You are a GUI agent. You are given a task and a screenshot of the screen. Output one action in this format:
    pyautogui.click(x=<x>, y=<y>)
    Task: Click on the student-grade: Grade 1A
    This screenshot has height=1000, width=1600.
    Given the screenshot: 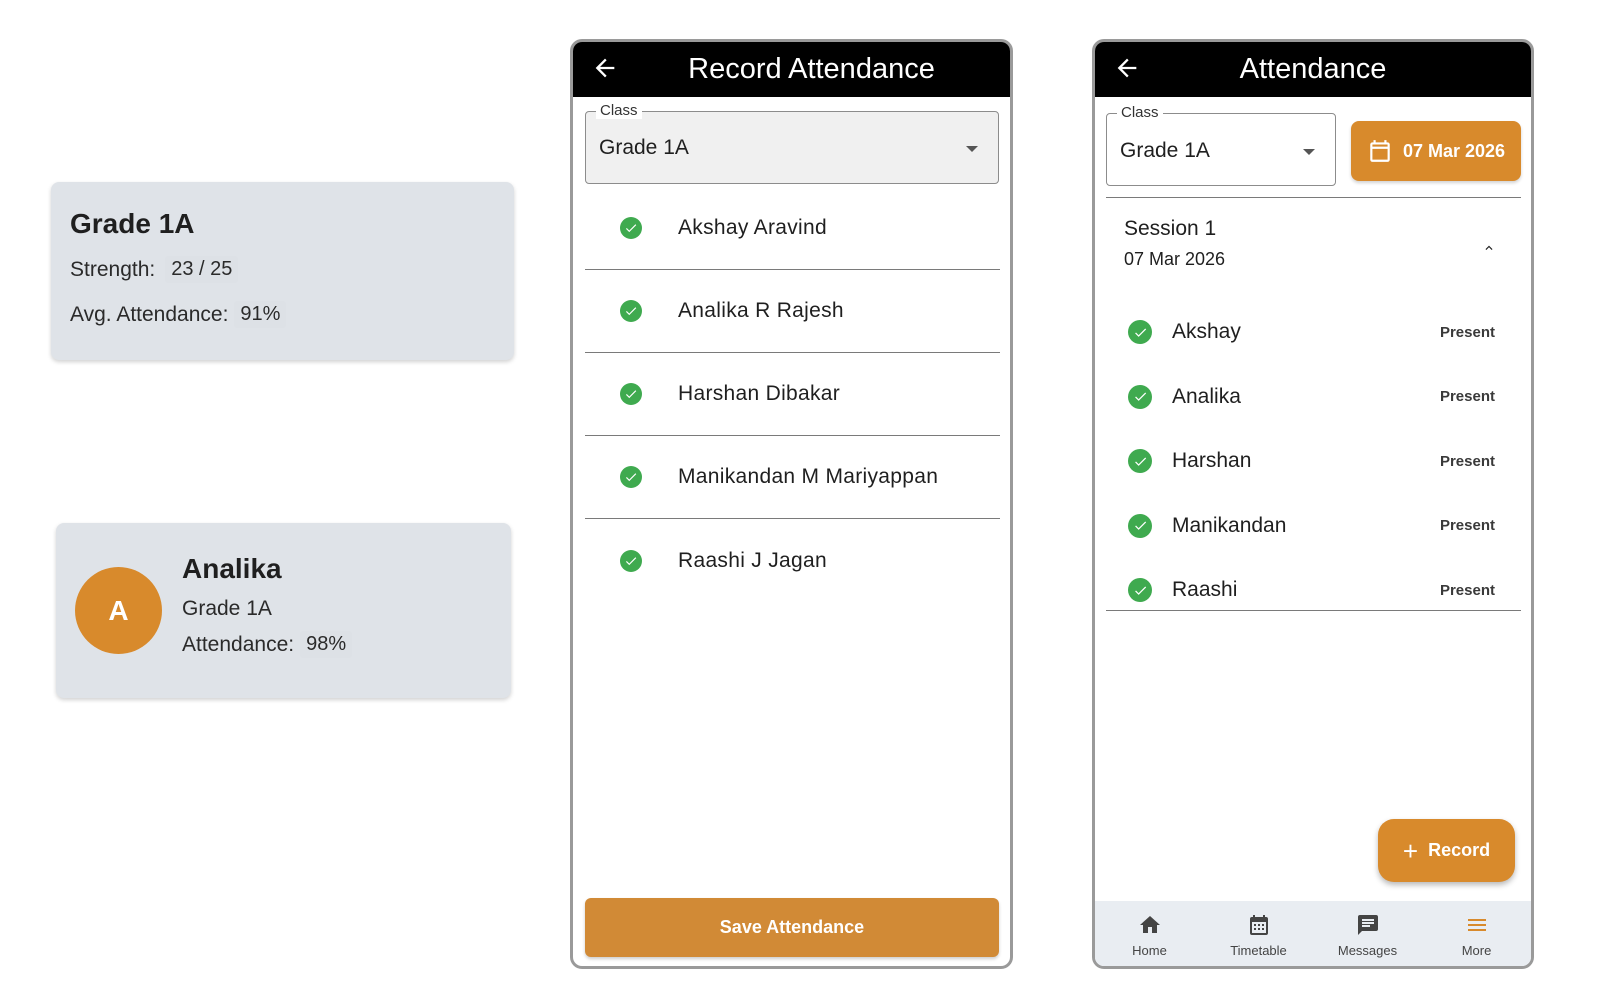 What is the action you would take?
    pyautogui.click(x=227, y=608)
    